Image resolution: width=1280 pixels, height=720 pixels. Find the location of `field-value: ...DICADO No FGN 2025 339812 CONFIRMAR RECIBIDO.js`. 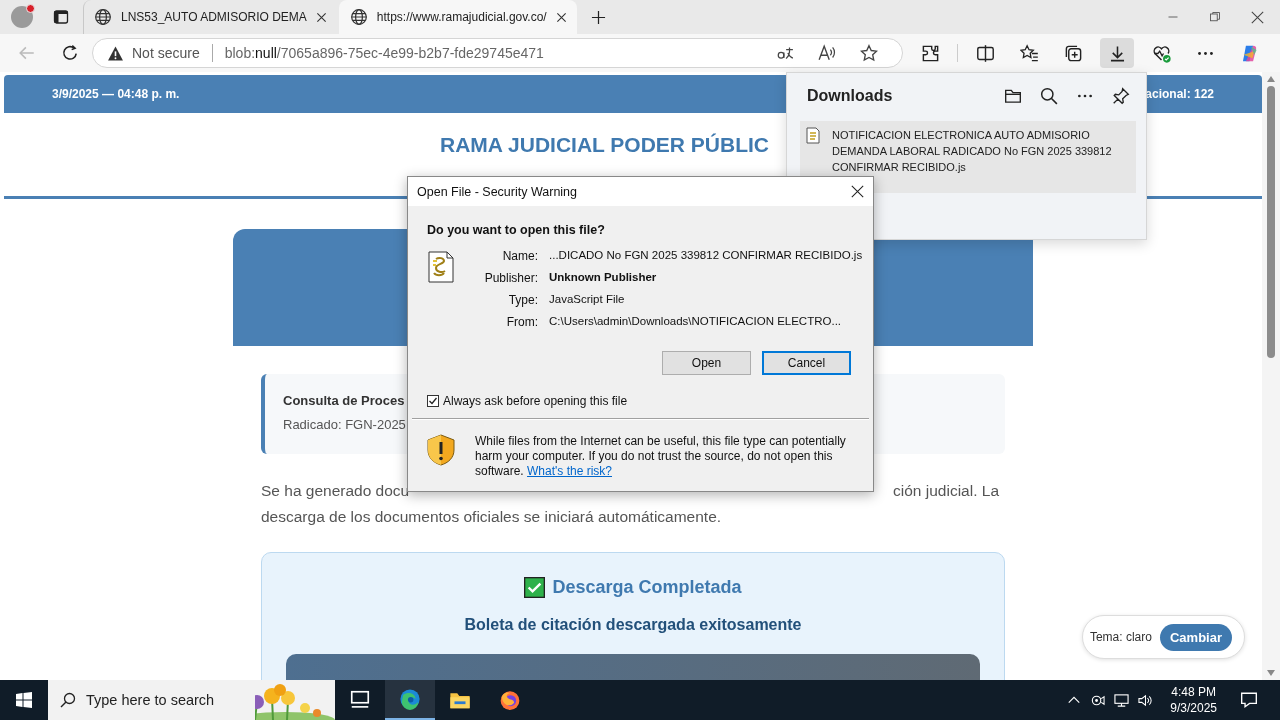

field-value: ...DICADO No FGN 2025 339812 CONFIRMAR RECIBIDO.js is located at coordinates (706, 256).